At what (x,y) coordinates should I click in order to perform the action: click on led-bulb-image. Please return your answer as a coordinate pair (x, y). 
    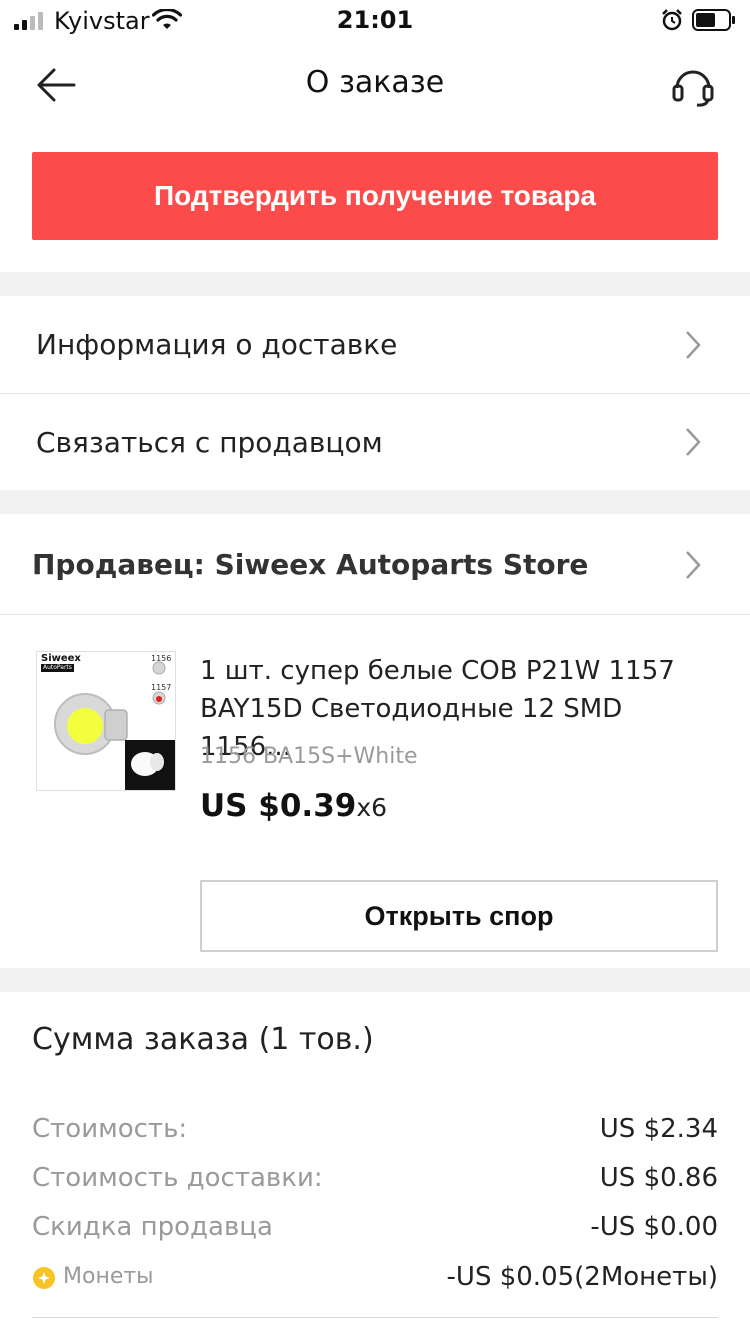
    Looking at the image, I should click on (106, 721).